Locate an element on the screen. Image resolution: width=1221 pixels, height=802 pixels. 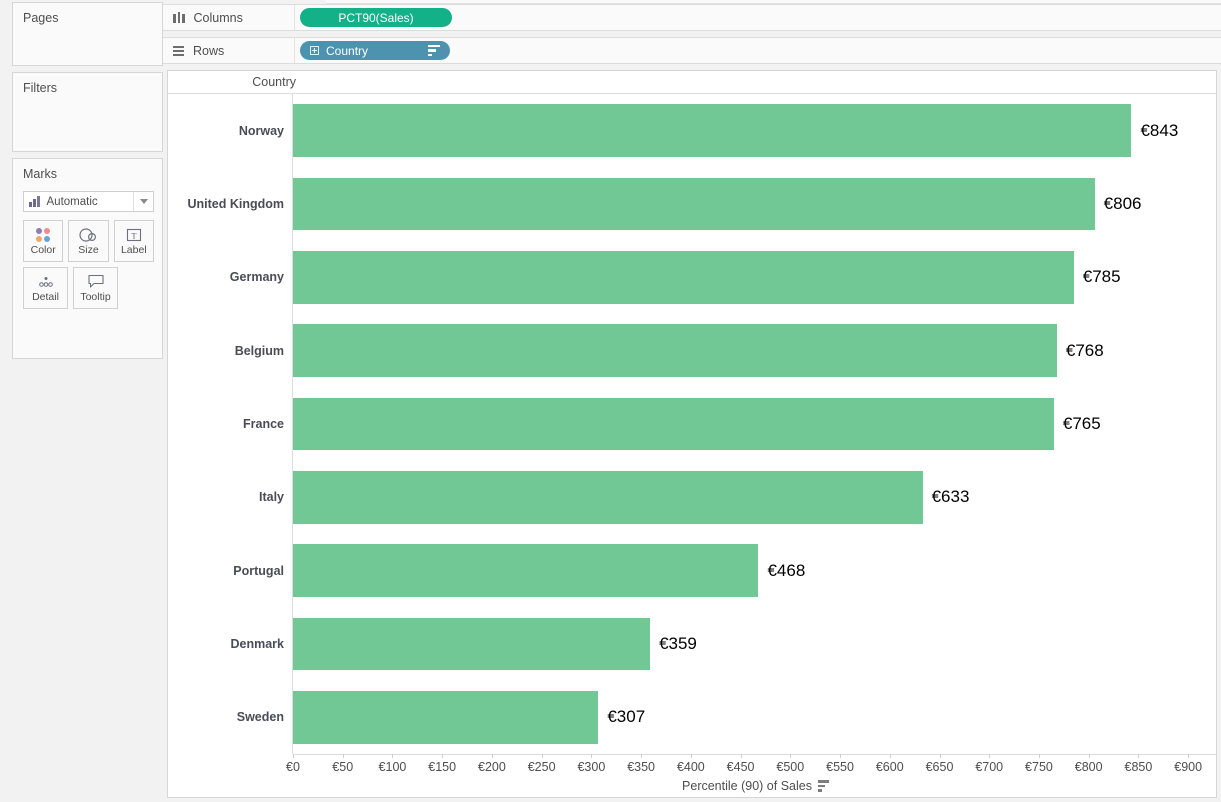
marks-size-button: Size is located at coordinates (88, 241).